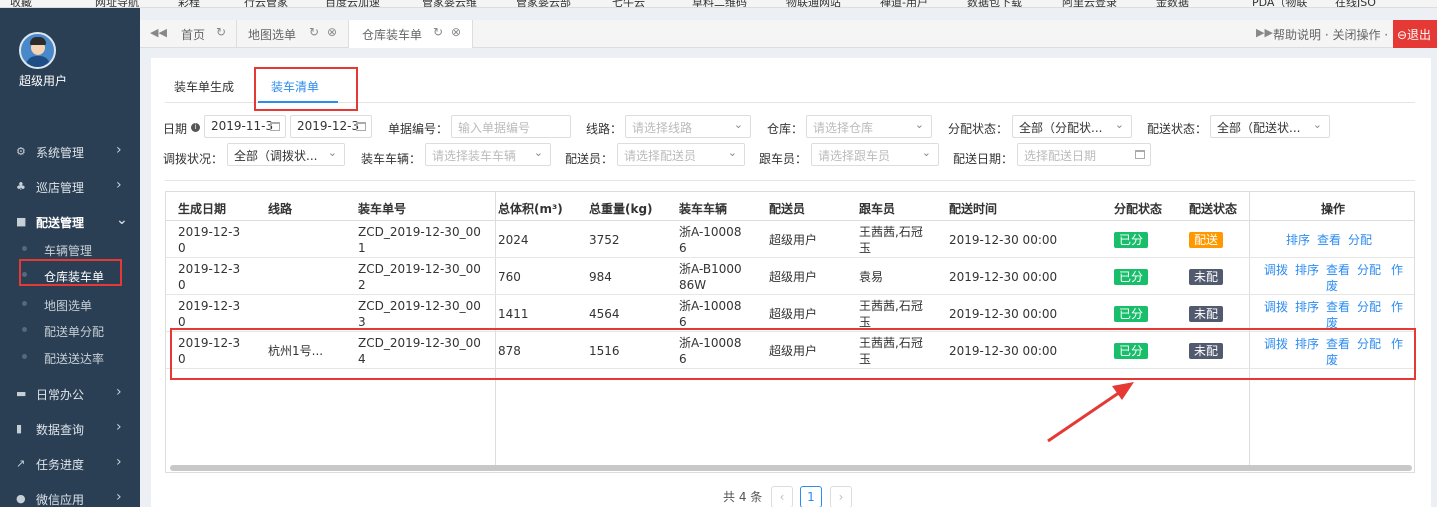  What do you see at coordinates (543, 3) in the screenshot?
I see `bookmark: 管家婆云部` at bounding box center [543, 3].